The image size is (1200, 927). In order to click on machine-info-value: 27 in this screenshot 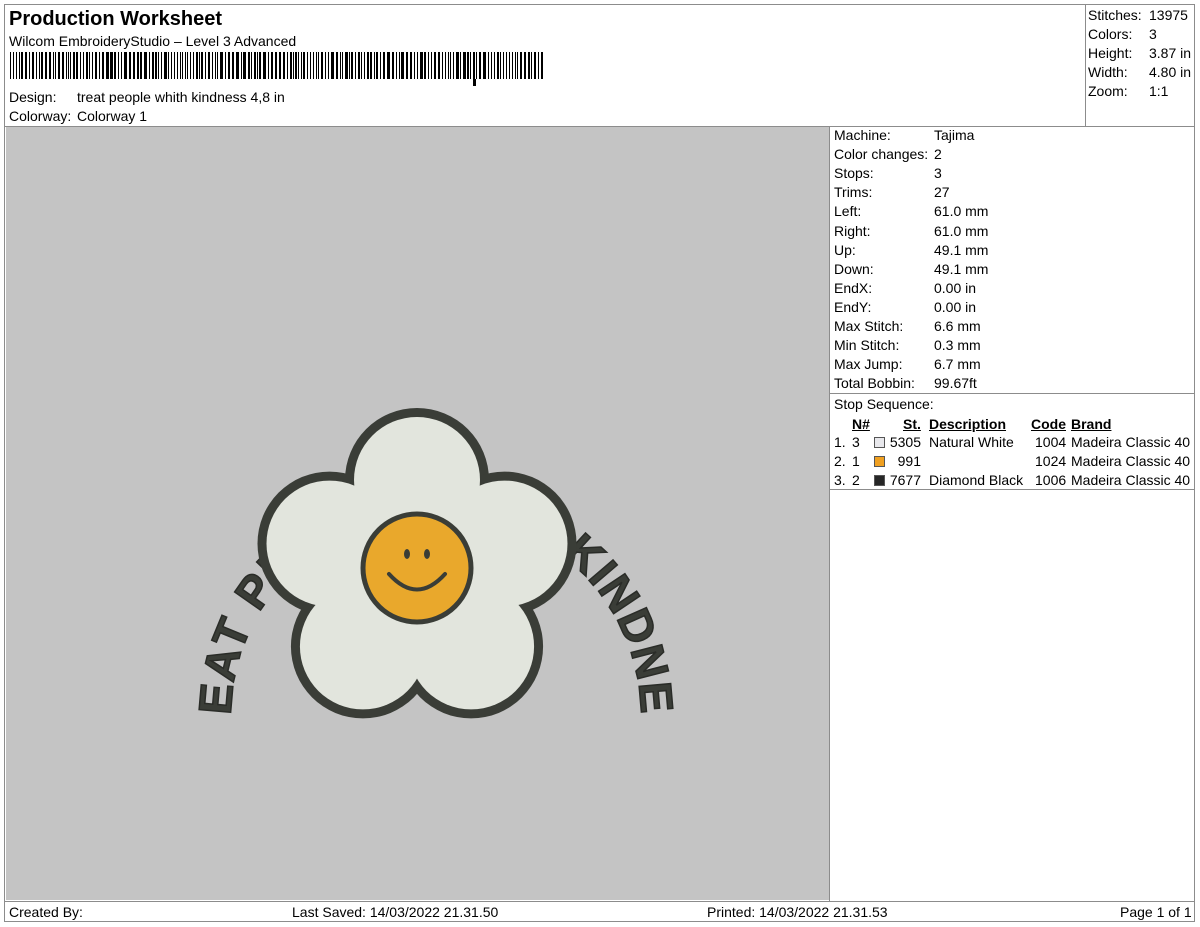, I will do `click(942, 192)`.